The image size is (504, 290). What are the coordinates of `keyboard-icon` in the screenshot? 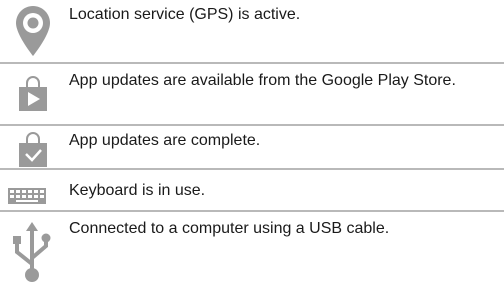 It's located at (33, 191).